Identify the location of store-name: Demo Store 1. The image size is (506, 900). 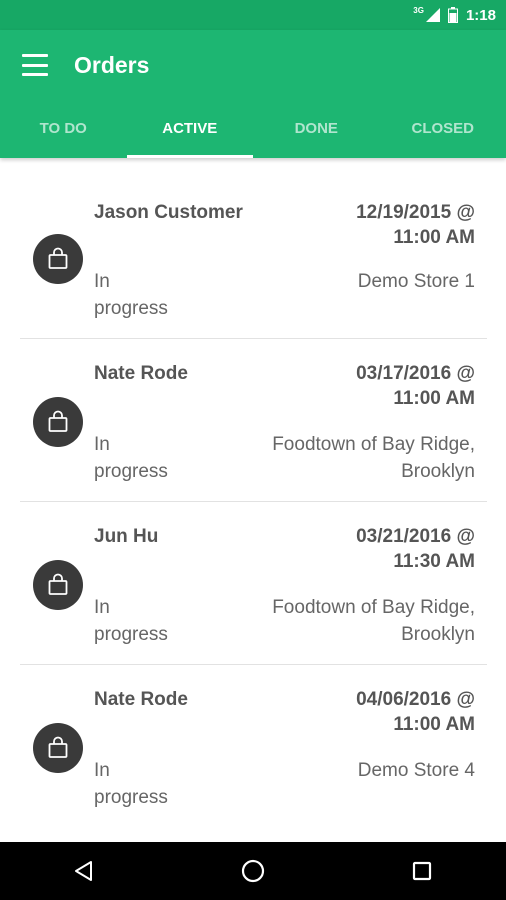
(350, 281).